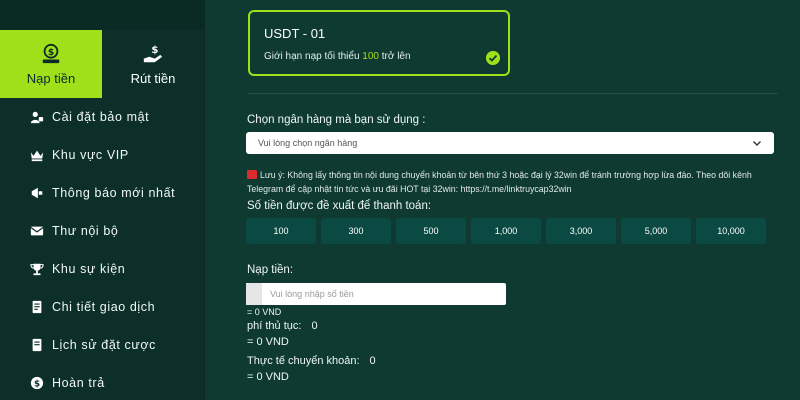 The image size is (800, 400). What do you see at coordinates (102, 15) in the screenshot?
I see `sidebar-top-strip` at bounding box center [102, 15].